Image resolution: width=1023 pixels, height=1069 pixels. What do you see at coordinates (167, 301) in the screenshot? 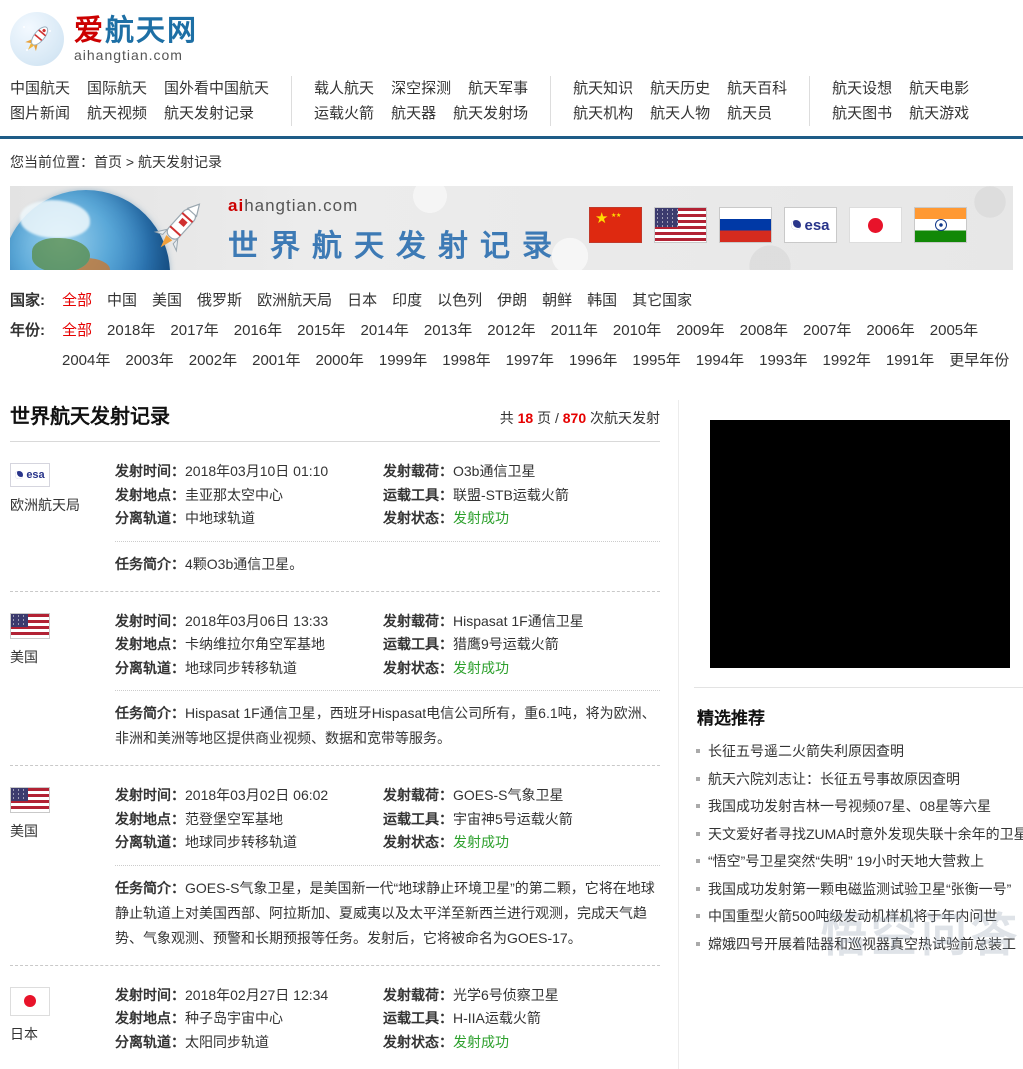
I see `country-filter-link: 美国` at bounding box center [167, 301].